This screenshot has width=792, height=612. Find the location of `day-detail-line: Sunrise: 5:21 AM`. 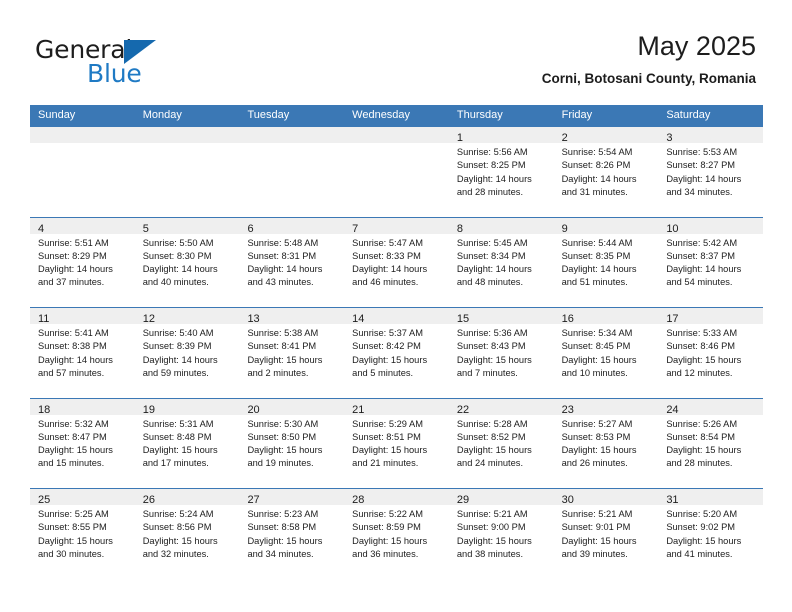

day-detail-line: Sunrise: 5:21 AM is located at coordinates (597, 514).